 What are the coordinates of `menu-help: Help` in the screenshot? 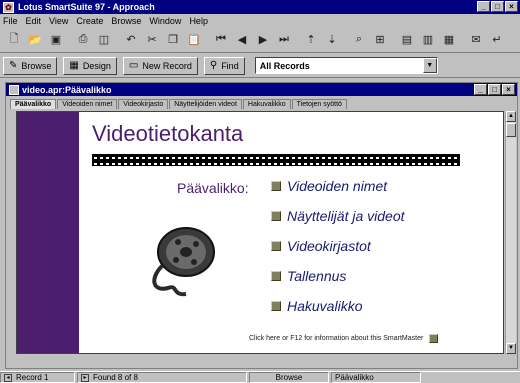 It's located at (198, 21).